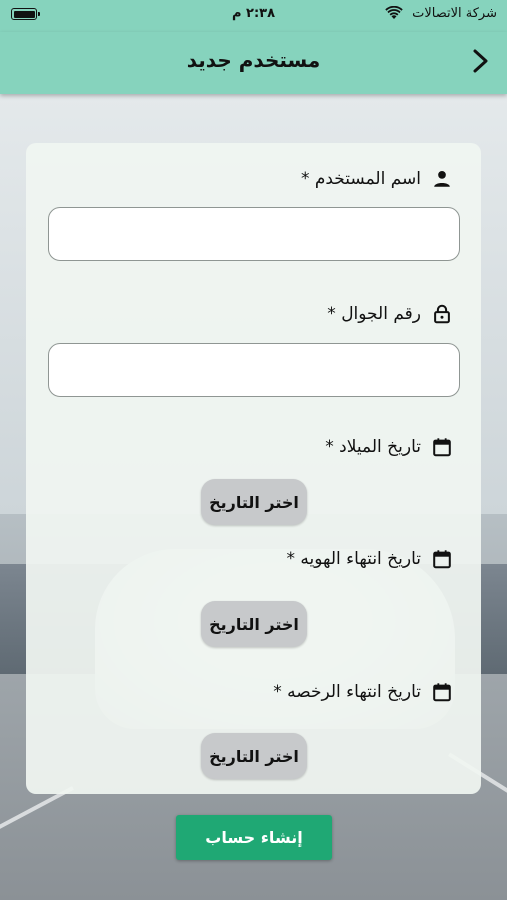 This screenshot has width=507, height=900. I want to click on birth-date-label: تاريخ الميلاد *, so click(389, 447).